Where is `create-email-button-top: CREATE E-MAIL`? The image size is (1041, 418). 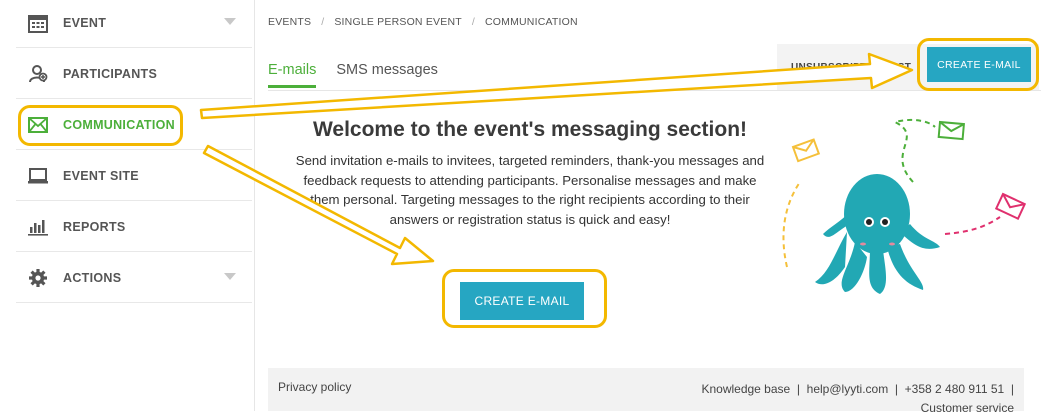
create-email-button-top: CREATE E-MAIL is located at coordinates (979, 64).